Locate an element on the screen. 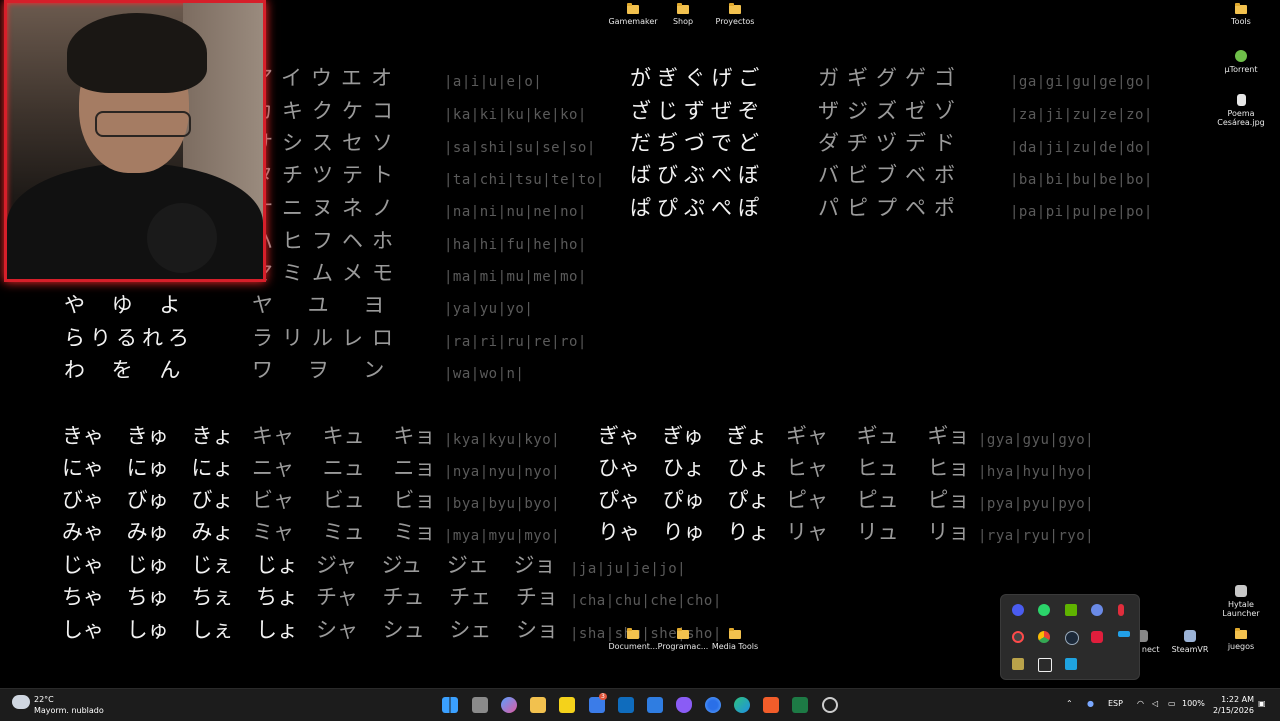 This screenshot has width=1280, height=721. hiragana-row: じゃ じゅ じぇ じょ is located at coordinates (180, 565).